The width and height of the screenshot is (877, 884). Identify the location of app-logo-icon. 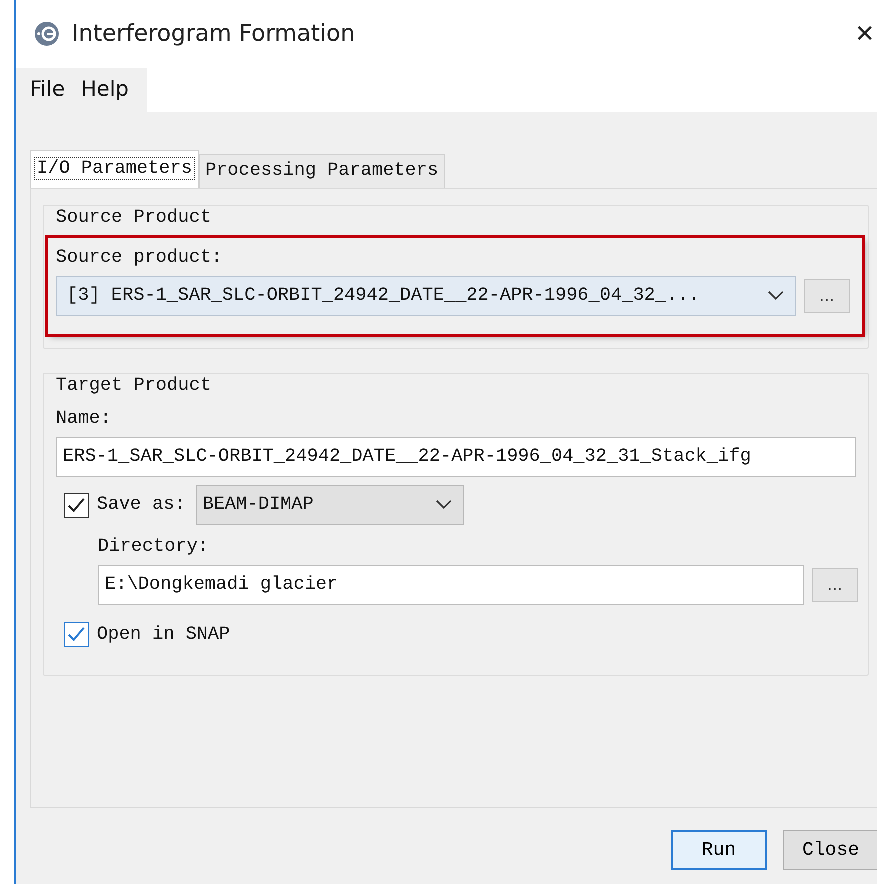
(47, 34).